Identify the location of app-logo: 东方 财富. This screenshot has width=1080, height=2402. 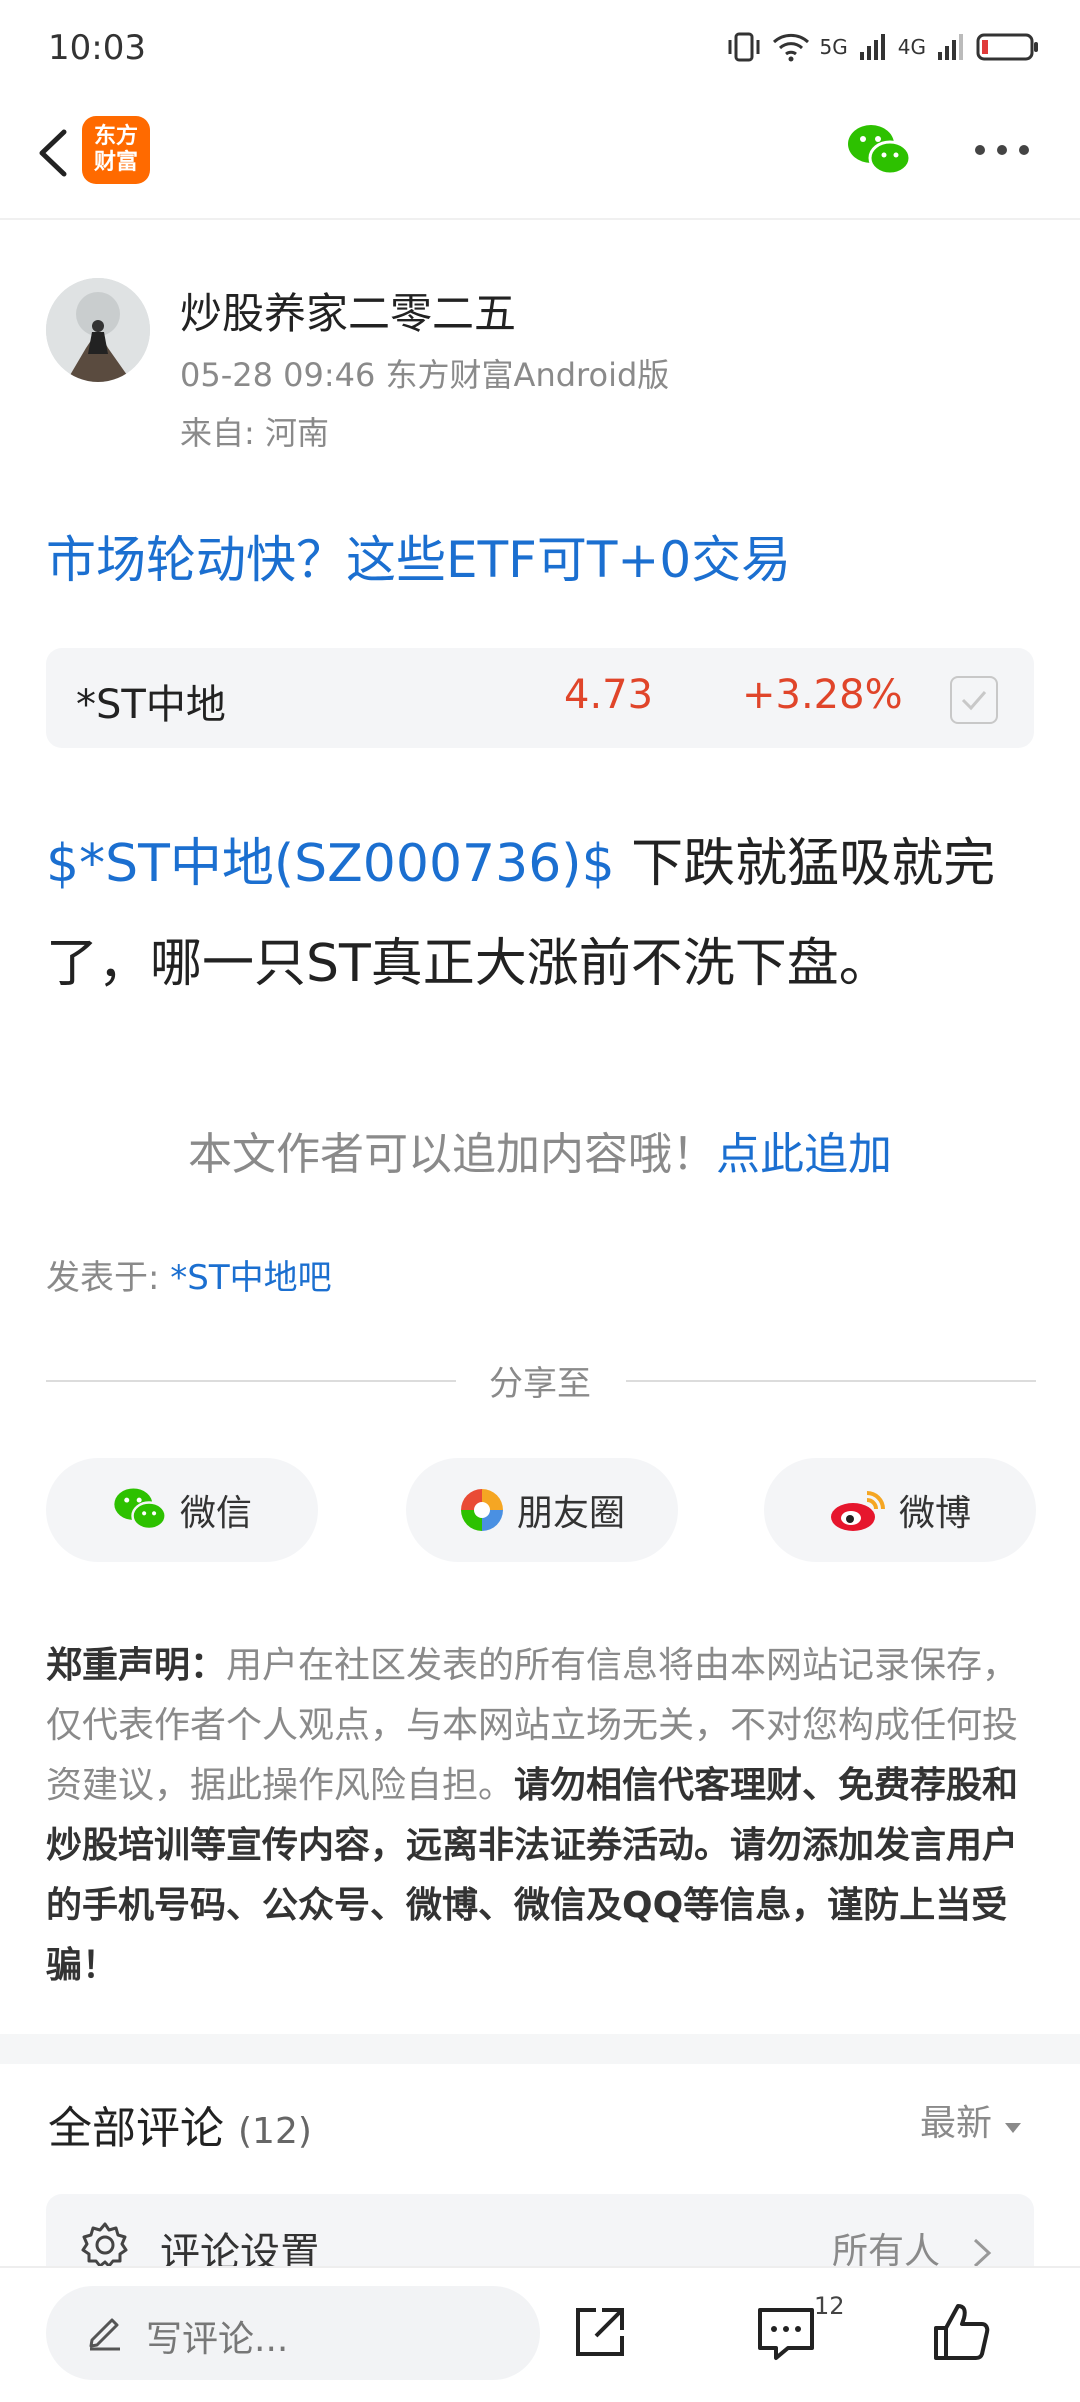
(116, 150).